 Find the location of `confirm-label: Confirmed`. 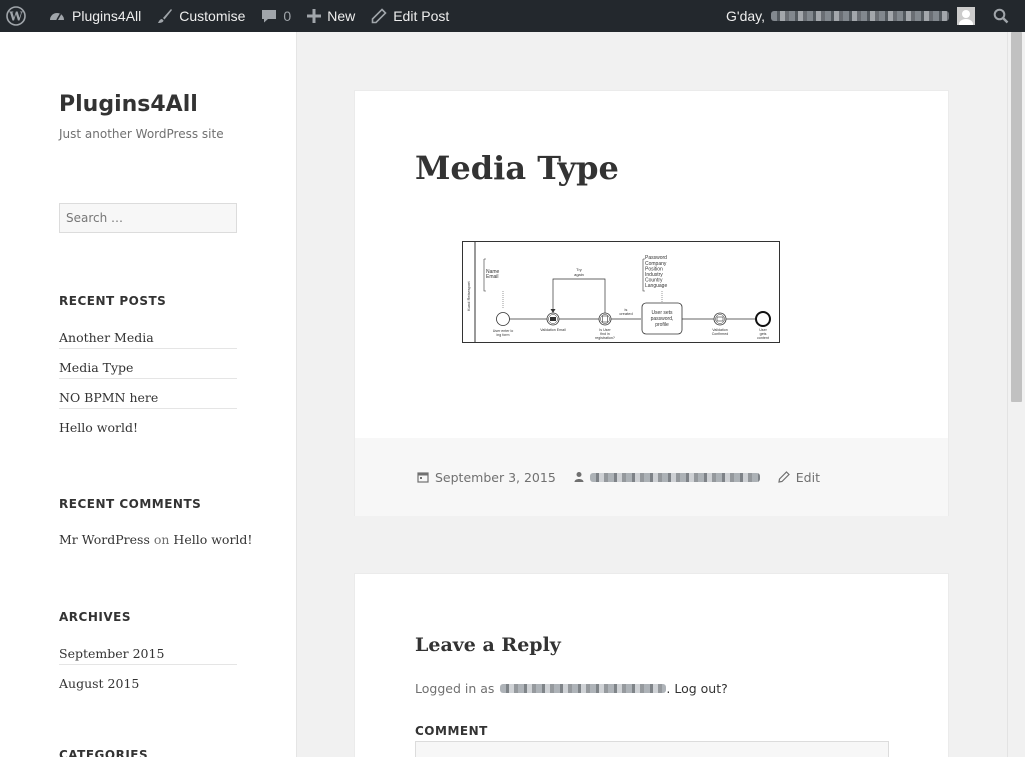

confirm-label: Confirmed is located at coordinates (720, 334).